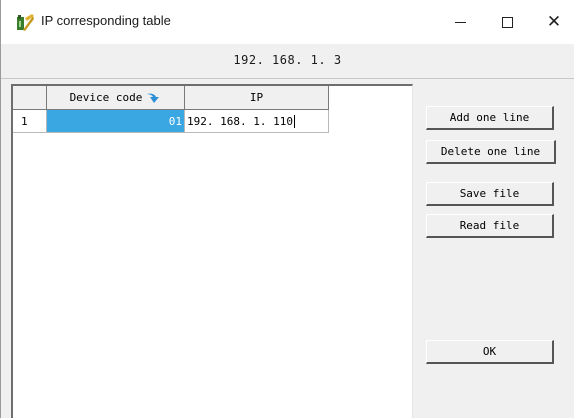 The width and height of the screenshot is (574, 418). Describe the element at coordinates (116, 121) in the screenshot. I see `device-code-cell: 01` at that location.